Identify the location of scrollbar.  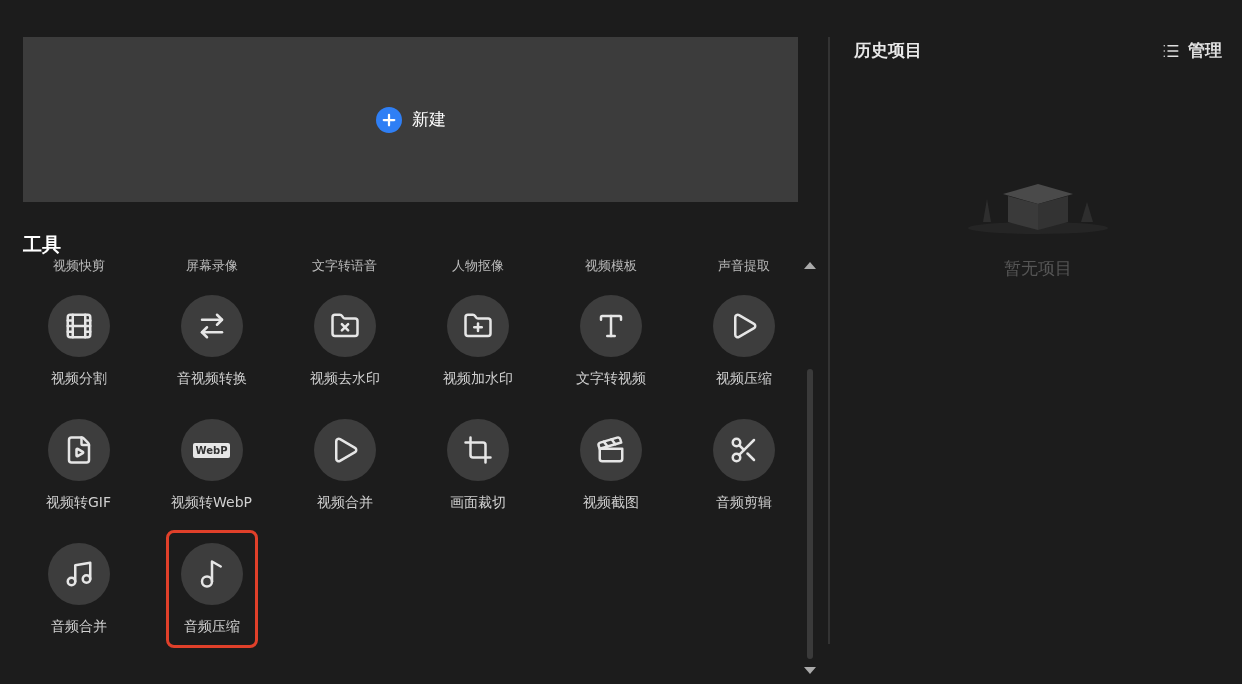
(810, 468).